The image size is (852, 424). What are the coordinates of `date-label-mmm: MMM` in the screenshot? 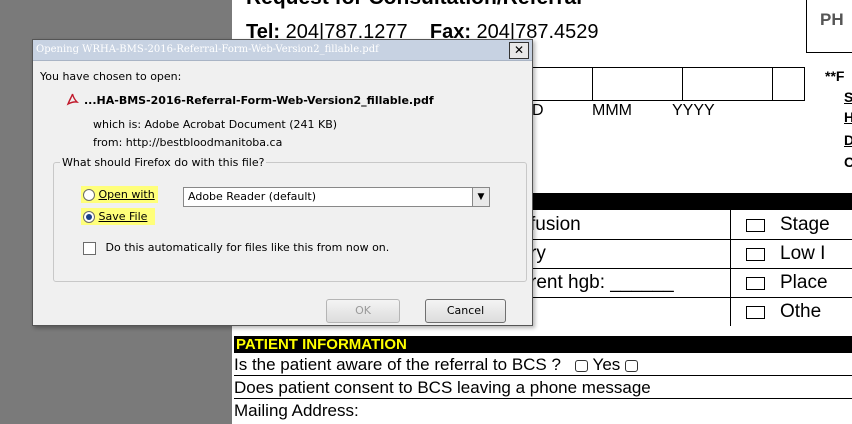 It's located at (612, 110).